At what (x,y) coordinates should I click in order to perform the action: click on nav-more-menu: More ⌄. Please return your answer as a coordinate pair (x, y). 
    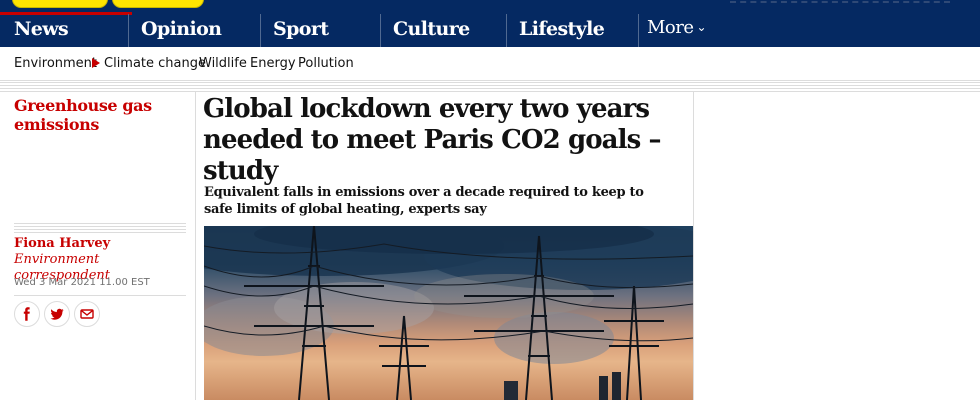
    Looking at the image, I should click on (688, 30).